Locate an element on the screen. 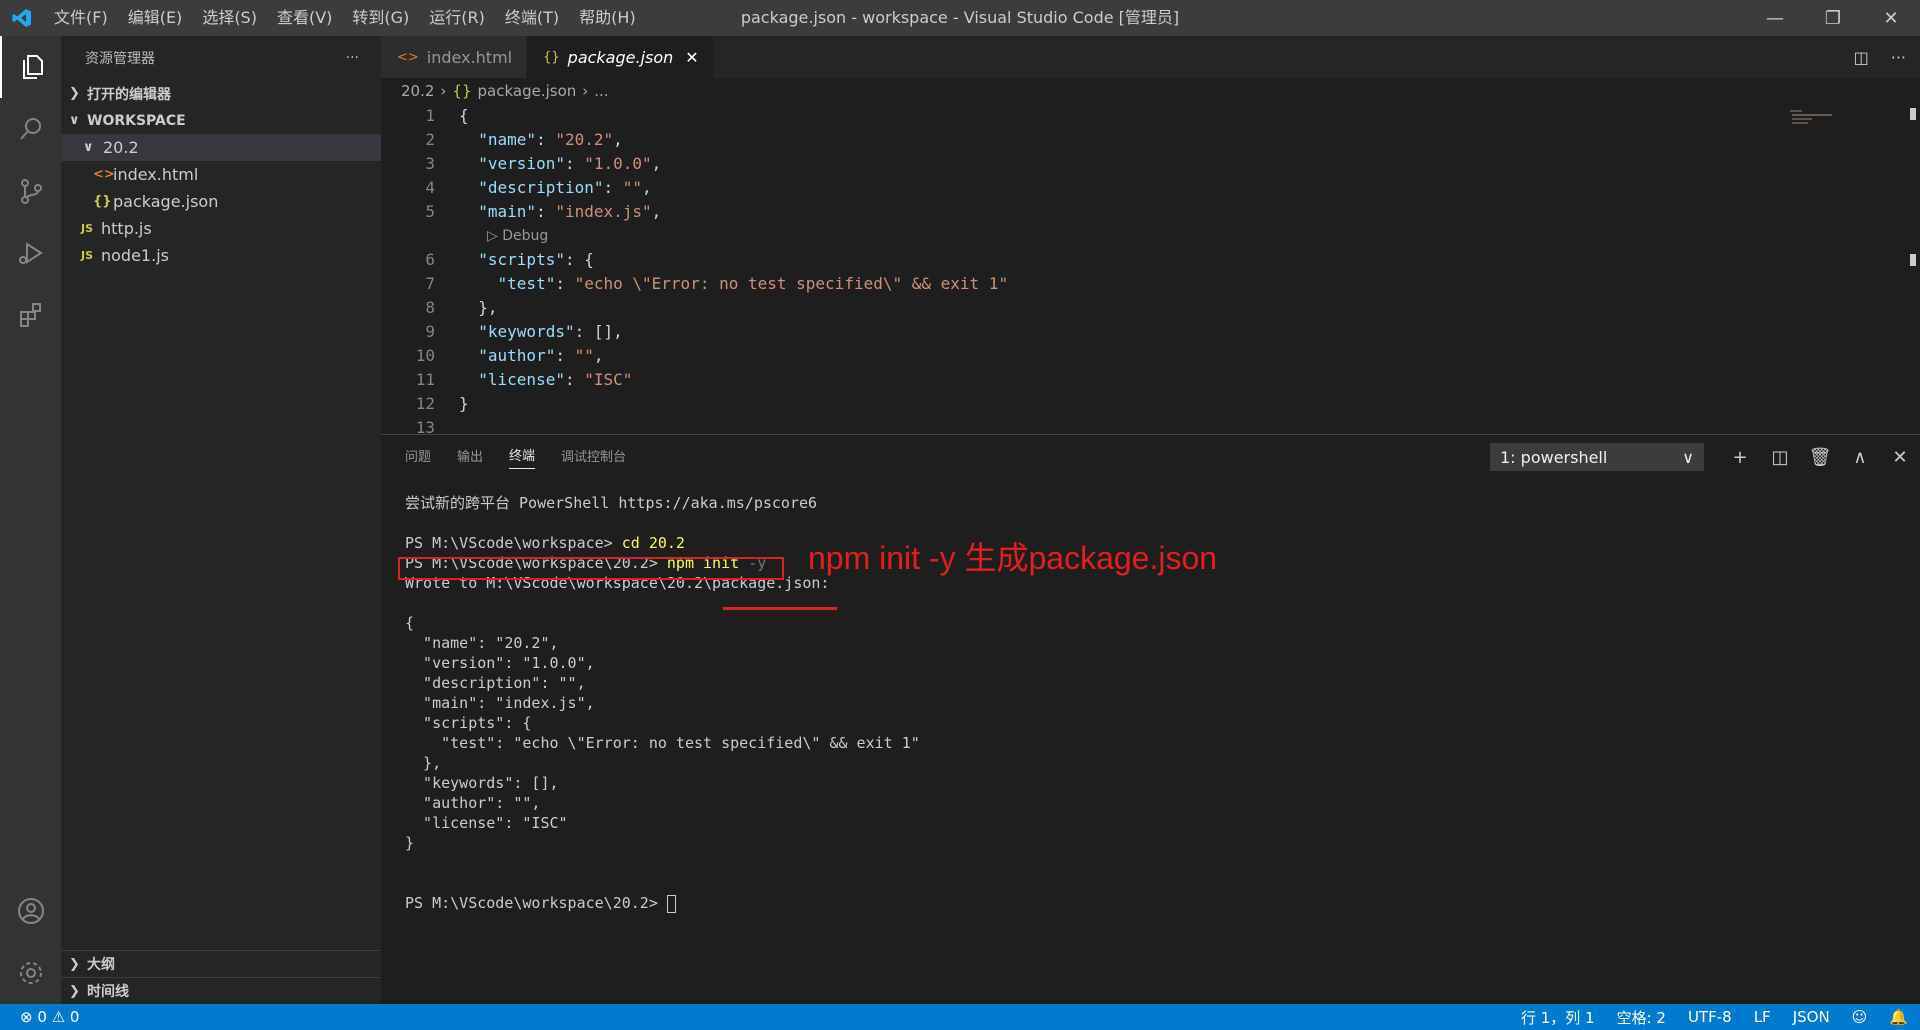  split-editor-icon: ◫ is located at coordinates (1861, 57).